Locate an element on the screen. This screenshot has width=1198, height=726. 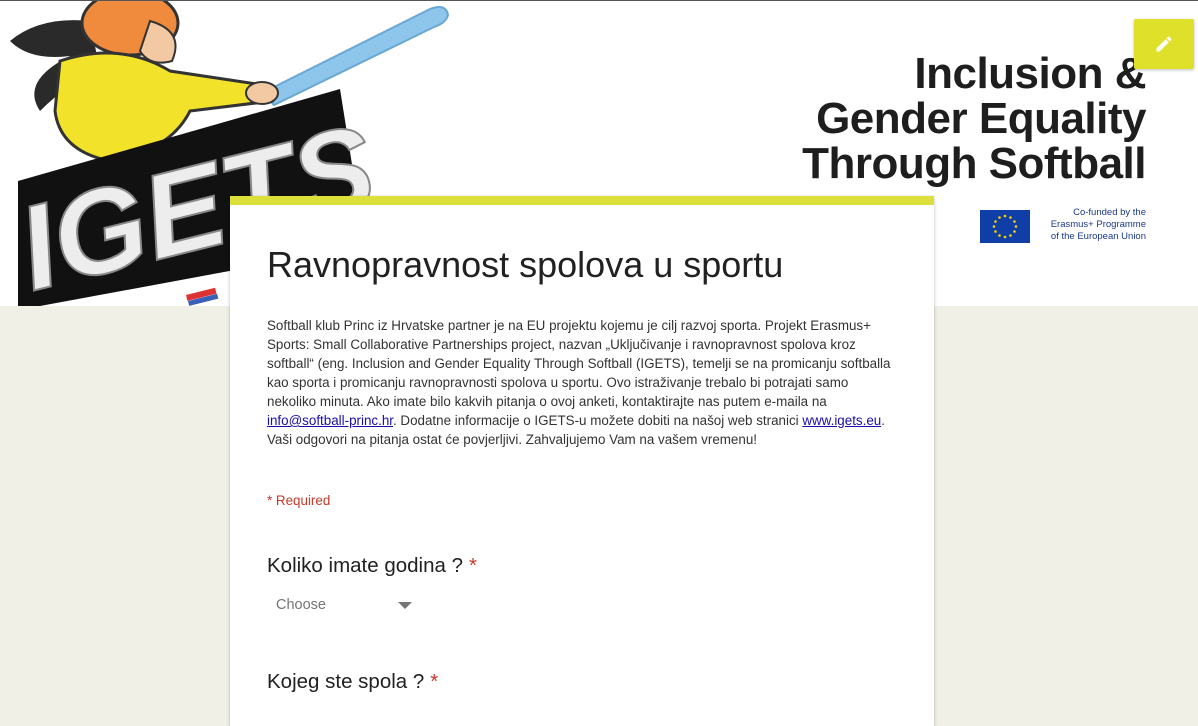
required-note: * Required is located at coordinates (299, 500).